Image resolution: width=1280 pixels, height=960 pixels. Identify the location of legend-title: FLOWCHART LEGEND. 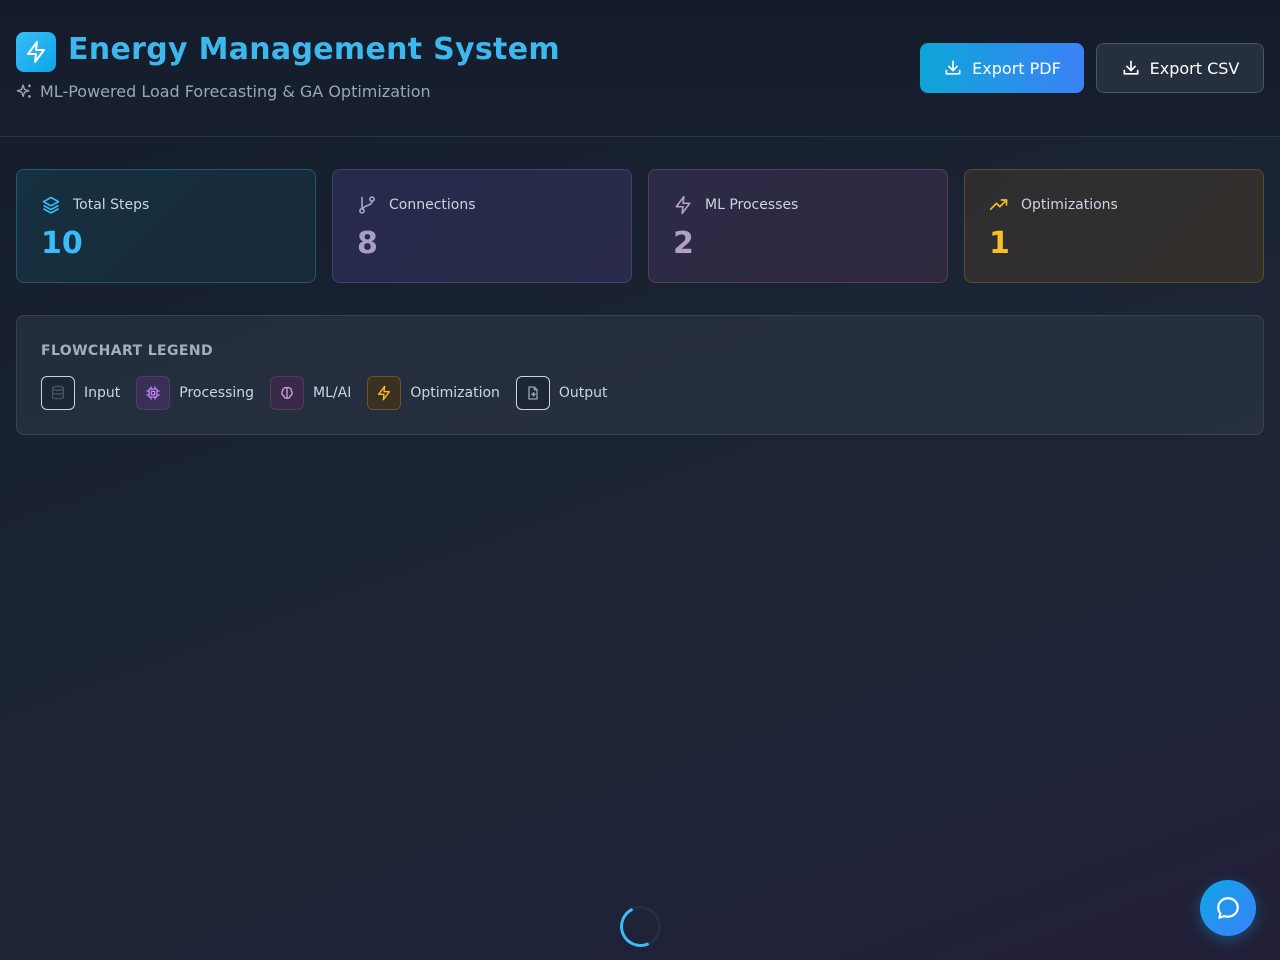
(127, 351).